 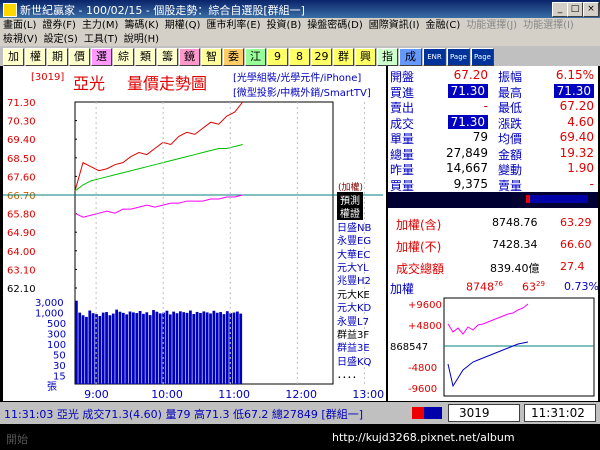 I want to click on toolbar-button: 籌, so click(x=167, y=57).